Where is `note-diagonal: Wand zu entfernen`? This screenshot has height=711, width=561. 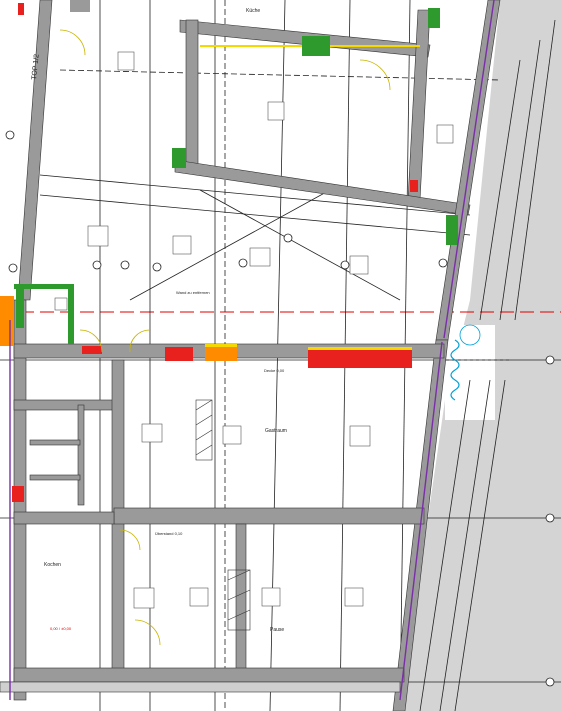
note-diagonal: Wand zu entfernen is located at coordinates (193, 292).